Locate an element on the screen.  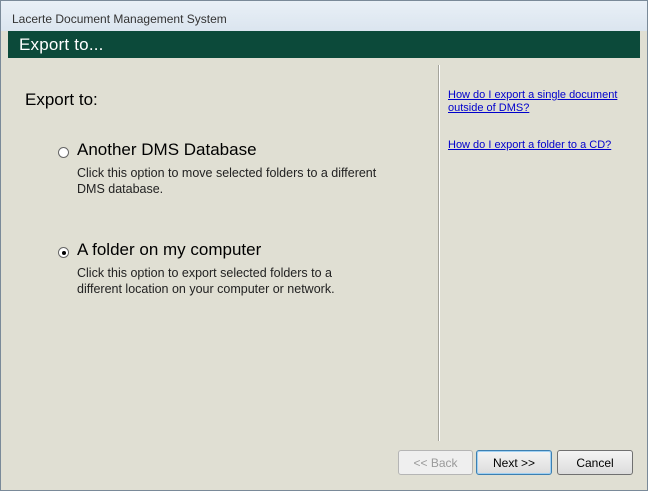
option-title: Another DMS Database is located at coordinates (167, 150).